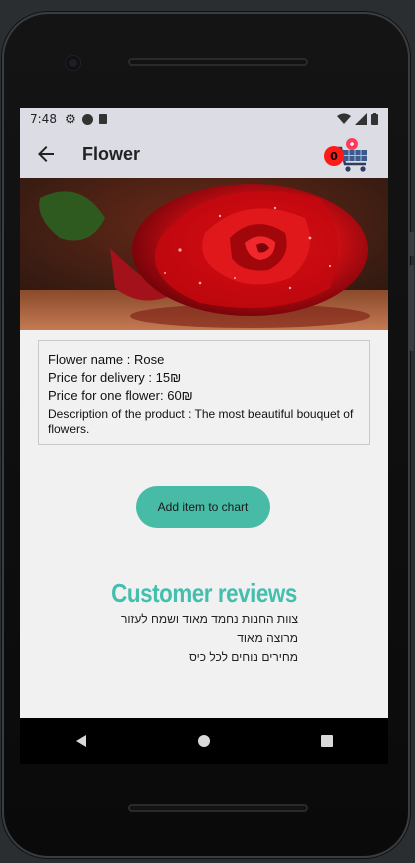 This screenshot has width=415, height=863. What do you see at coordinates (111, 153) in the screenshot?
I see `page-title: Flower` at bounding box center [111, 153].